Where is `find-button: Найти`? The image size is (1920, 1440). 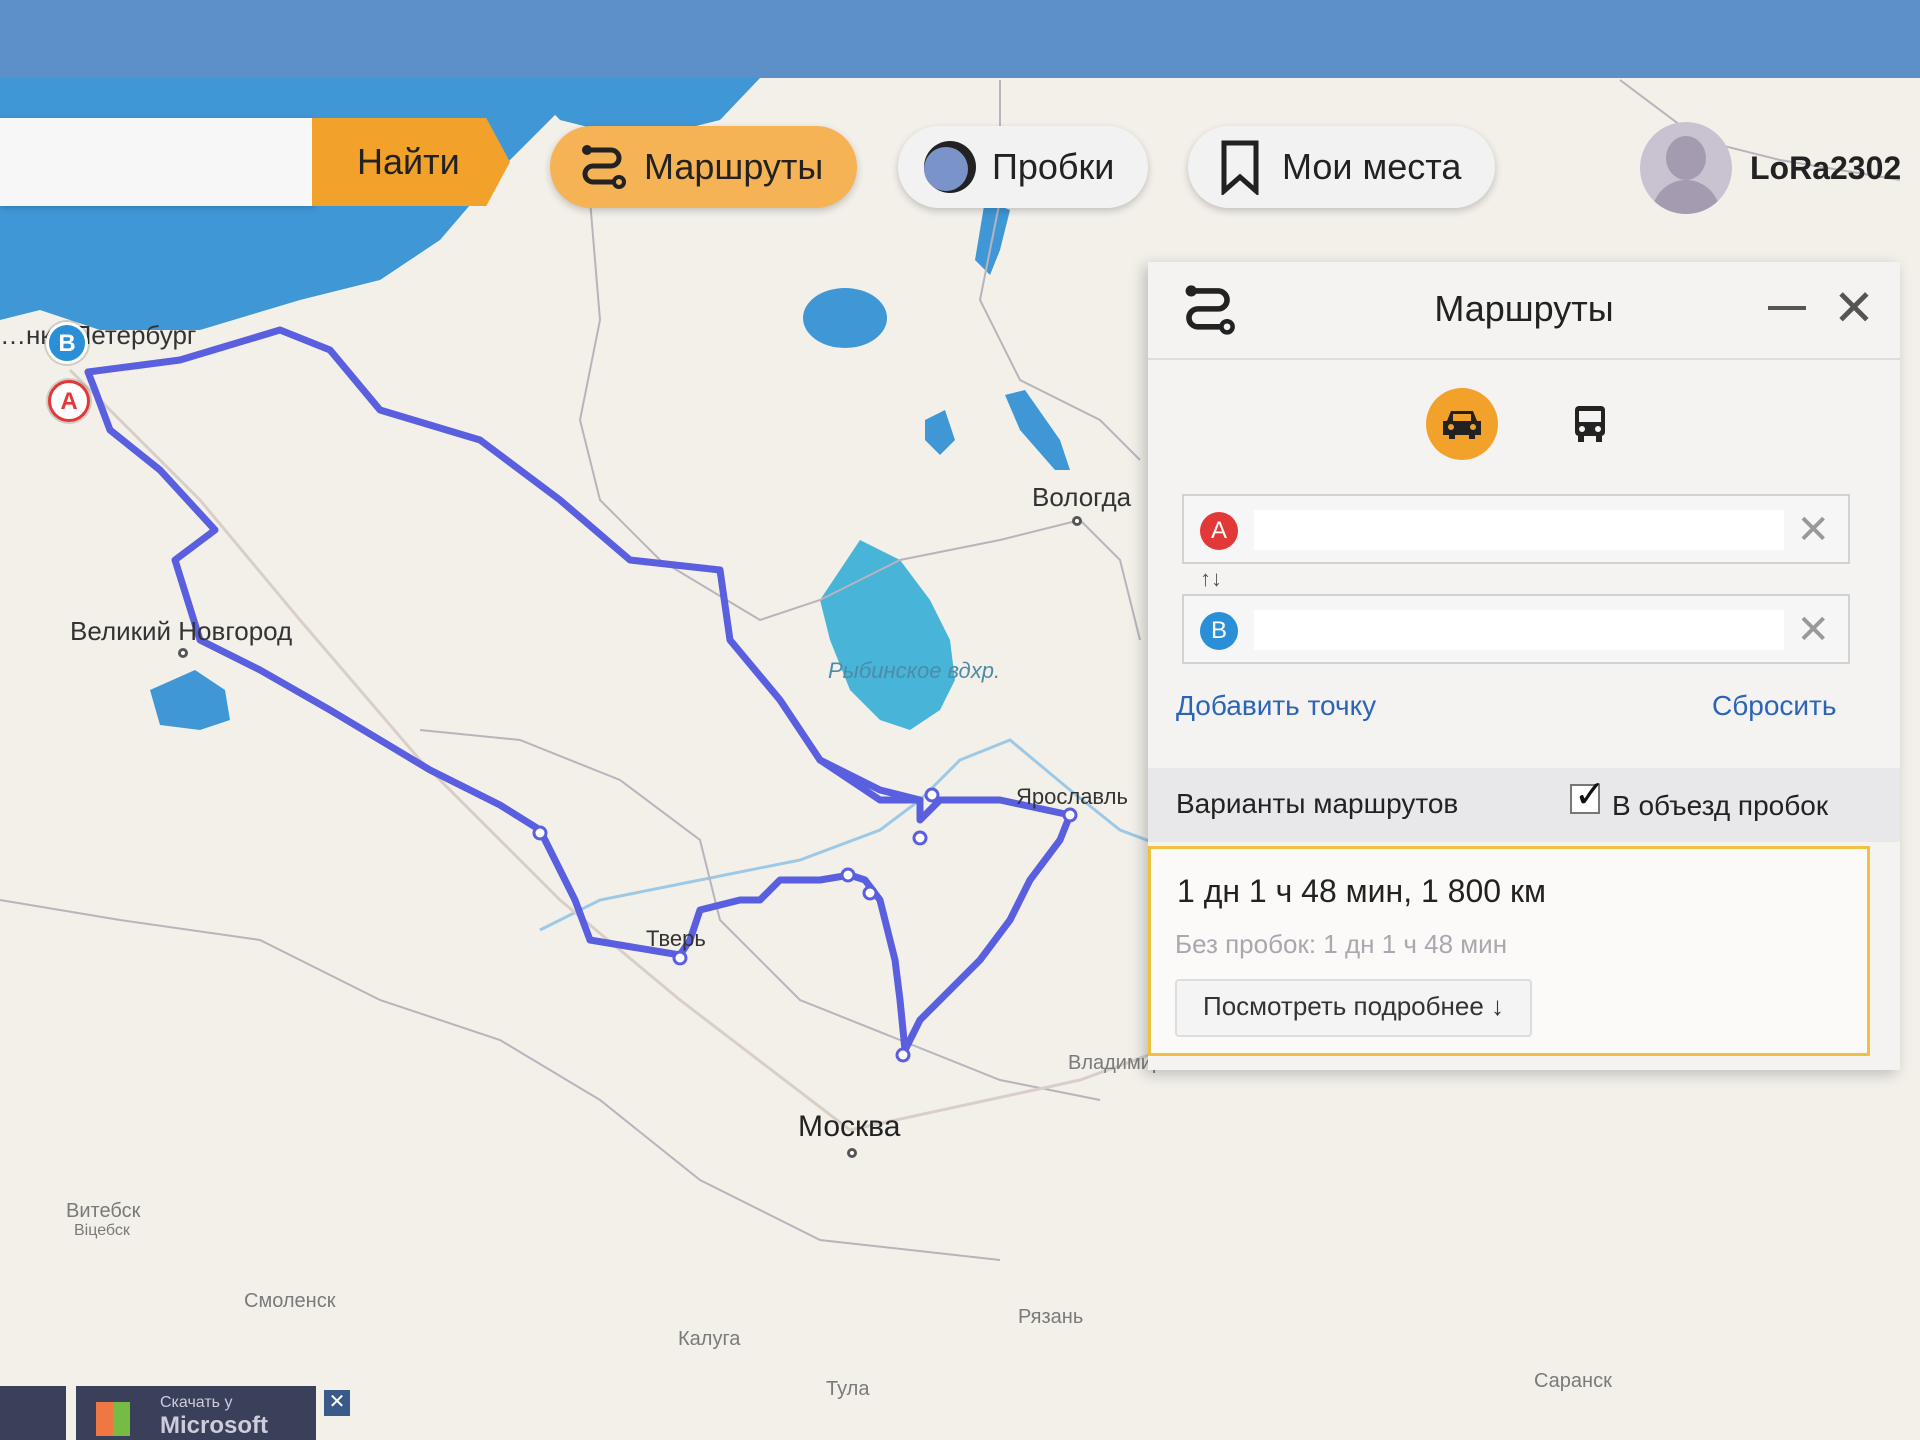
find-button: Найти is located at coordinates (411, 162).